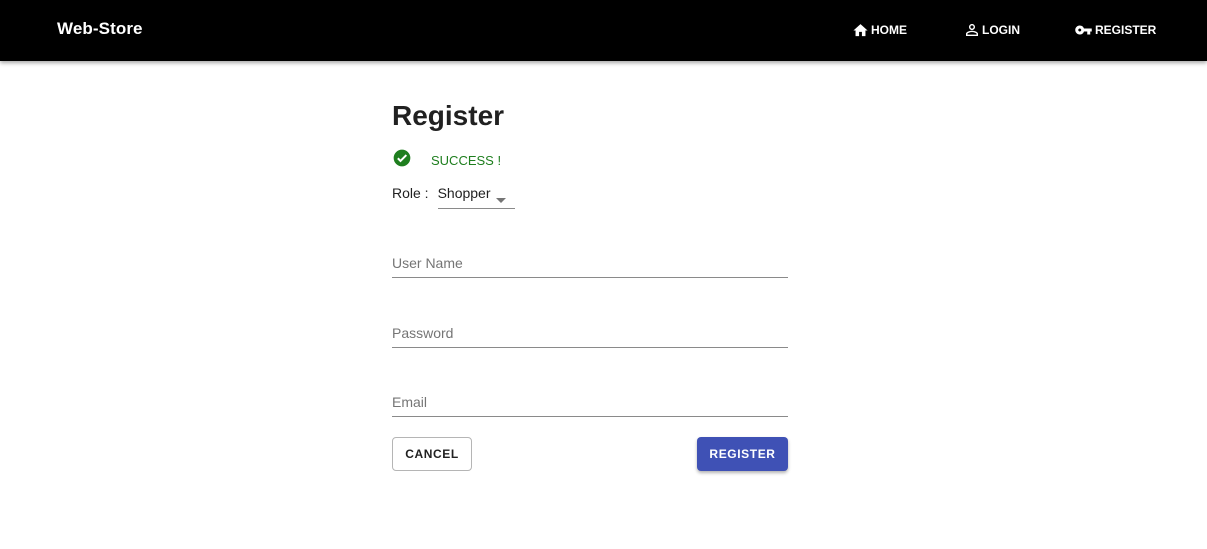  I want to click on username-input, so click(590, 263).